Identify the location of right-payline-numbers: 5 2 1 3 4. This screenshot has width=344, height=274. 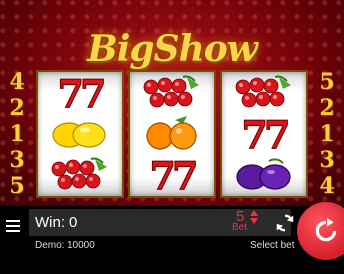
(327, 134).